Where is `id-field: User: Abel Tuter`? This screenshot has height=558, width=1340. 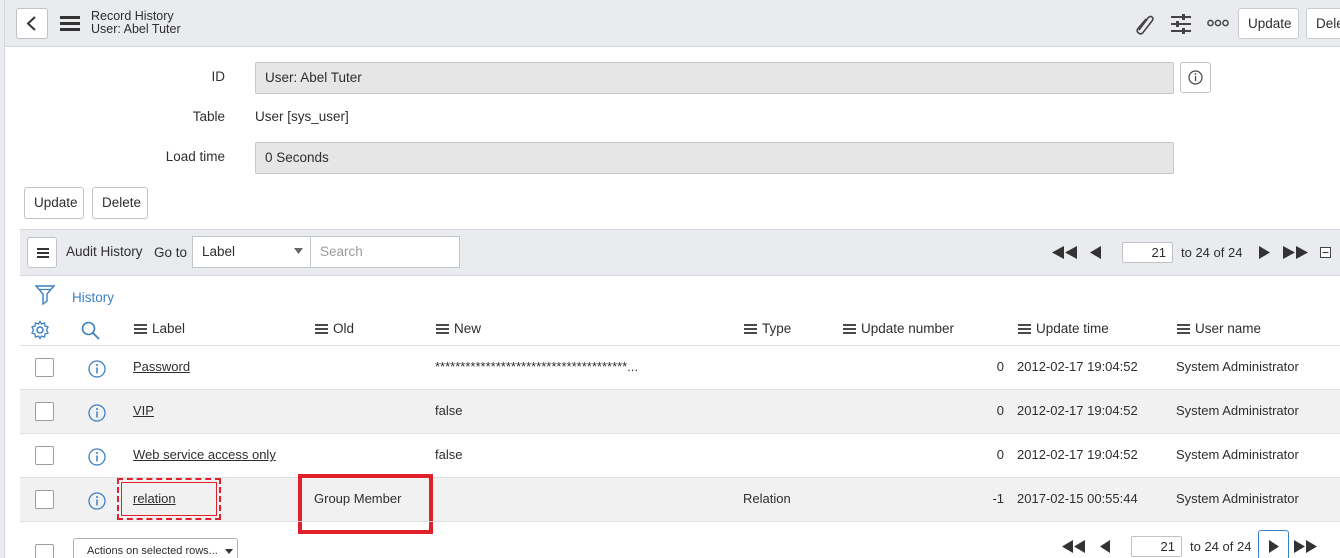 id-field: User: Abel Tuter is located at coordinates (714, 78).